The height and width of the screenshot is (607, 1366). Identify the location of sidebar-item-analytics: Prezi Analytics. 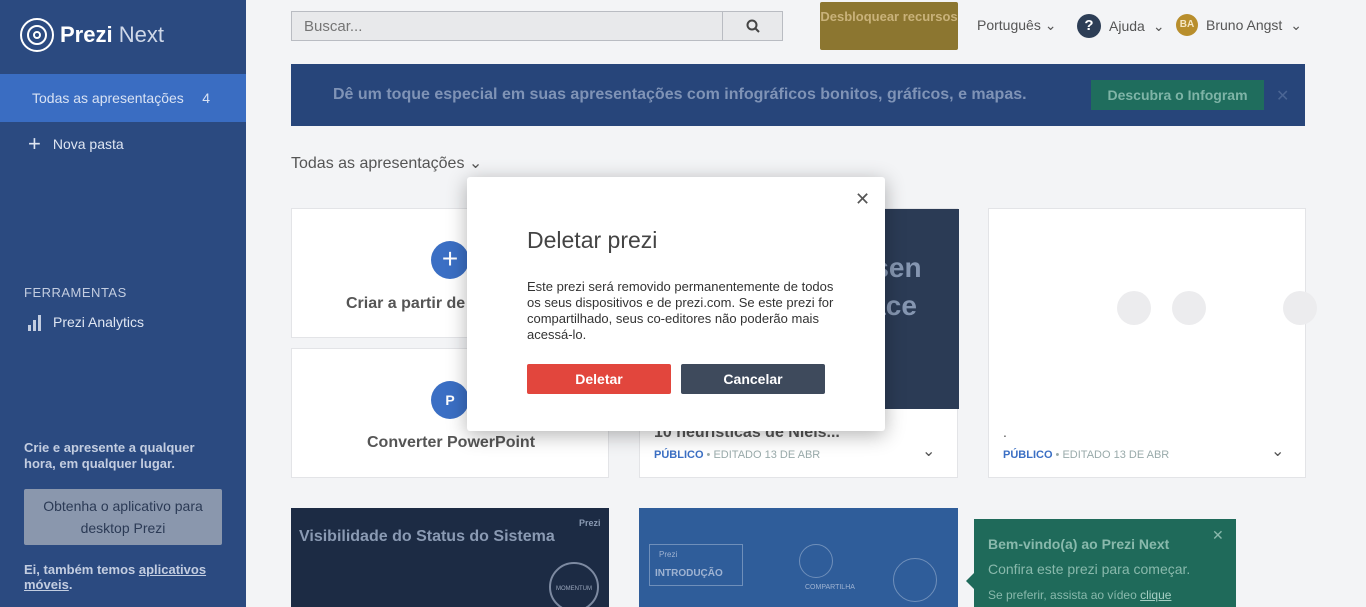
(86, 322).